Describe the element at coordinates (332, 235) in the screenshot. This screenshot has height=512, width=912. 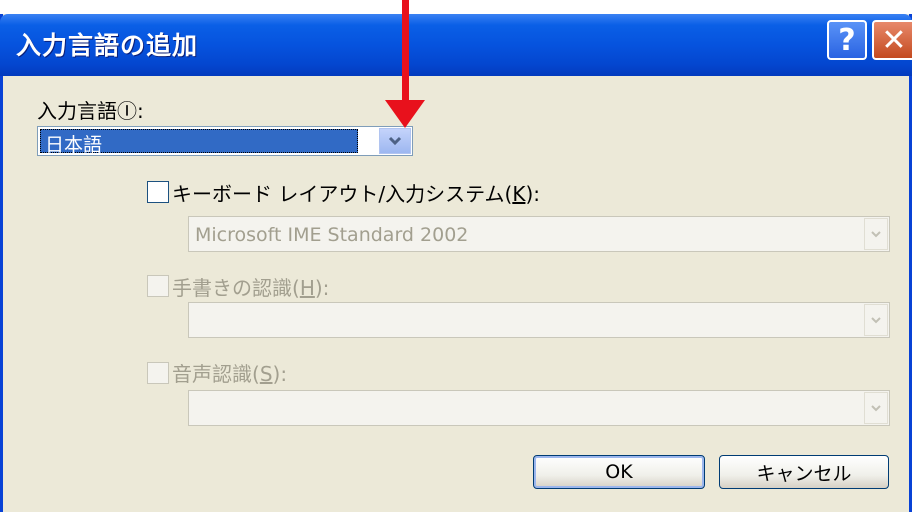
I see `keyboard-layout-value: Microsoft IME Standard 2002` at that location.